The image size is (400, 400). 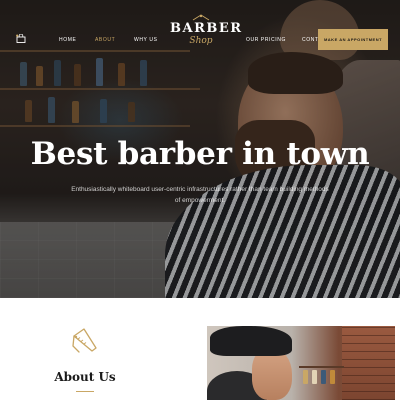 I want to click on about-title: About Us, so click(x=85, y=377).